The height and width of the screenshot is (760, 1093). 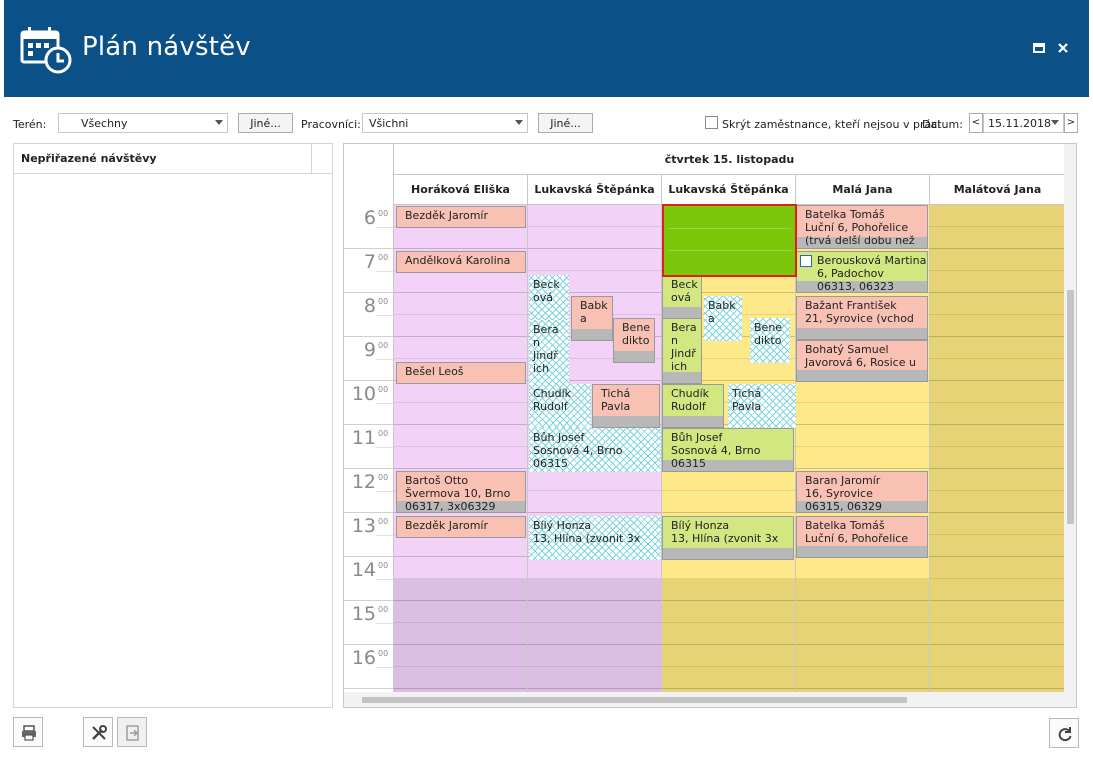 I want to click on pracovnici-select: Všichni, so click(x=445, y=123).